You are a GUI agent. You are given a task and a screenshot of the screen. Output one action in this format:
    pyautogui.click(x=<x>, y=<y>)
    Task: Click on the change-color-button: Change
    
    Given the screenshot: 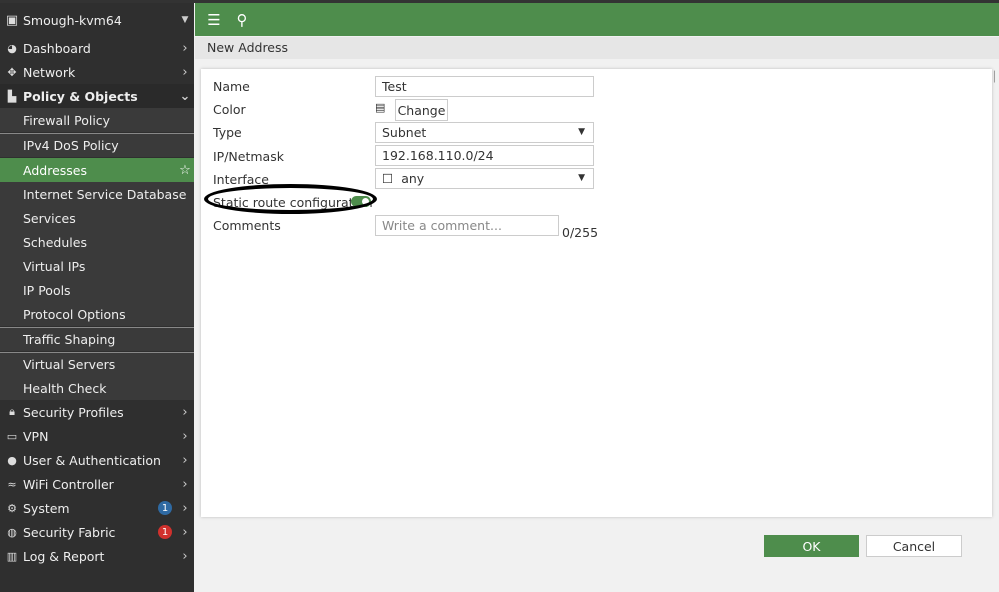 What is the action you would take?
    pyautogui.click(x=421, y=110)
    